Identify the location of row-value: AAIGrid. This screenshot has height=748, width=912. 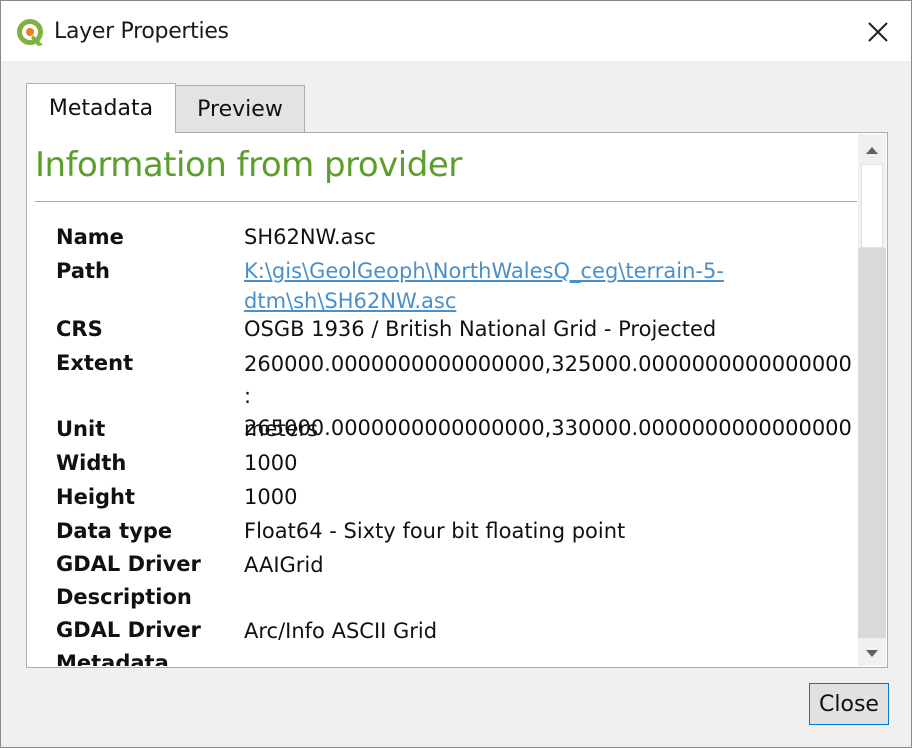
(284, 565).